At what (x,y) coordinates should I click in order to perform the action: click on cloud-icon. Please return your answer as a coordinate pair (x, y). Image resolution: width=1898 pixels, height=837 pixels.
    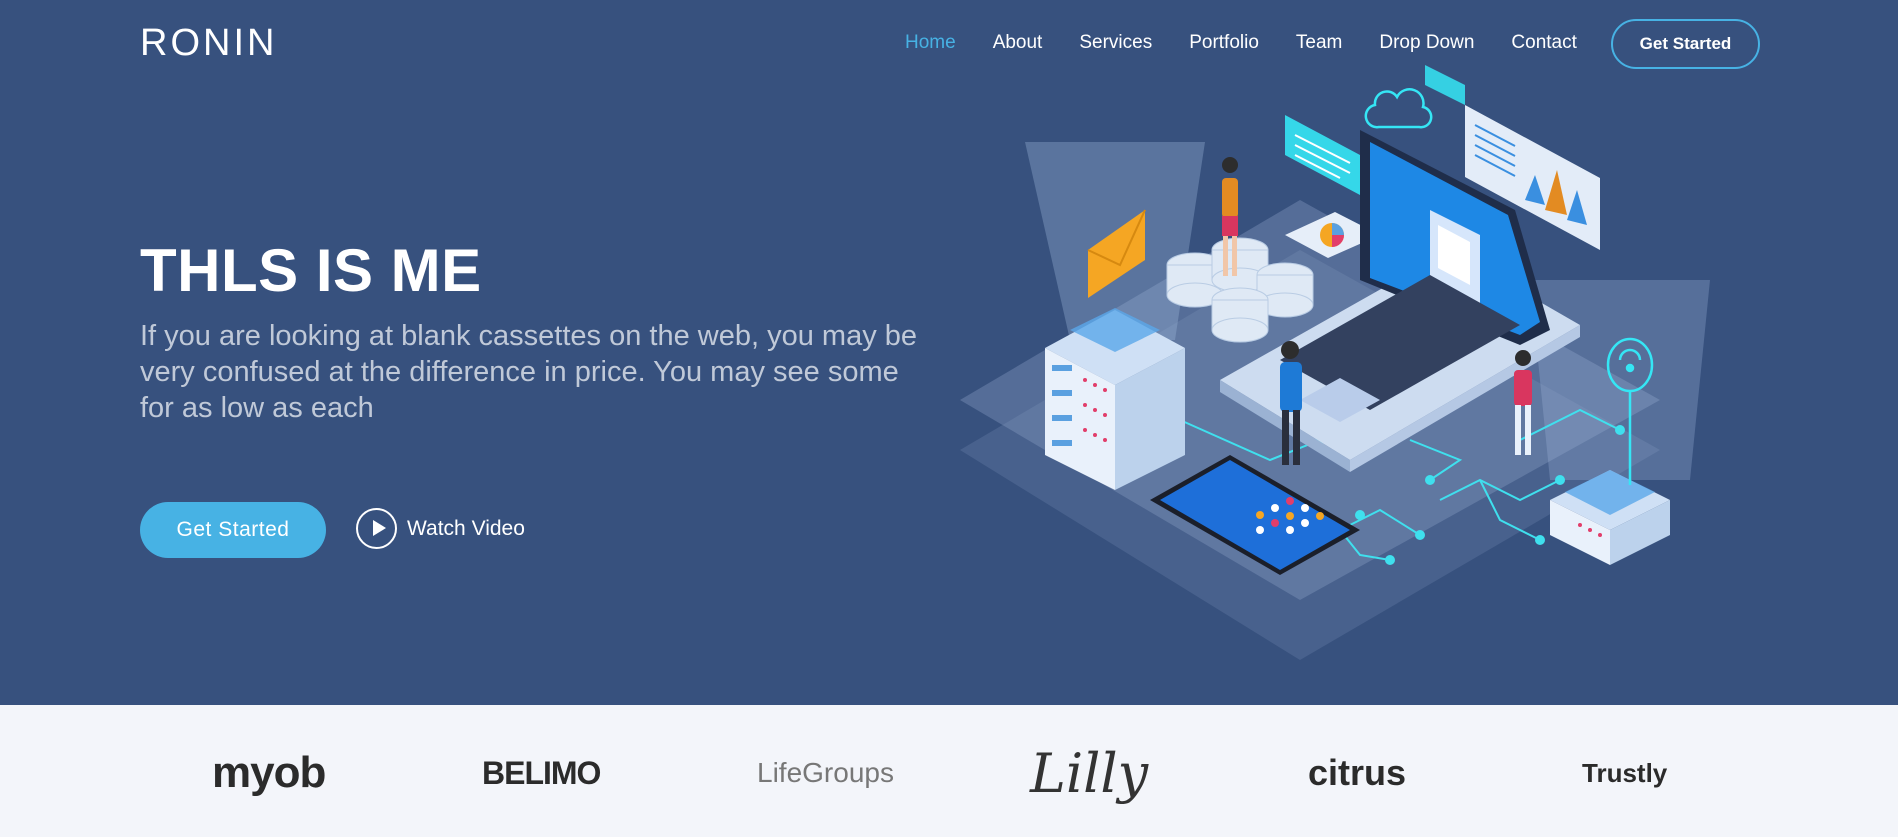
    Looking at the image, I should click on (1398, 108).